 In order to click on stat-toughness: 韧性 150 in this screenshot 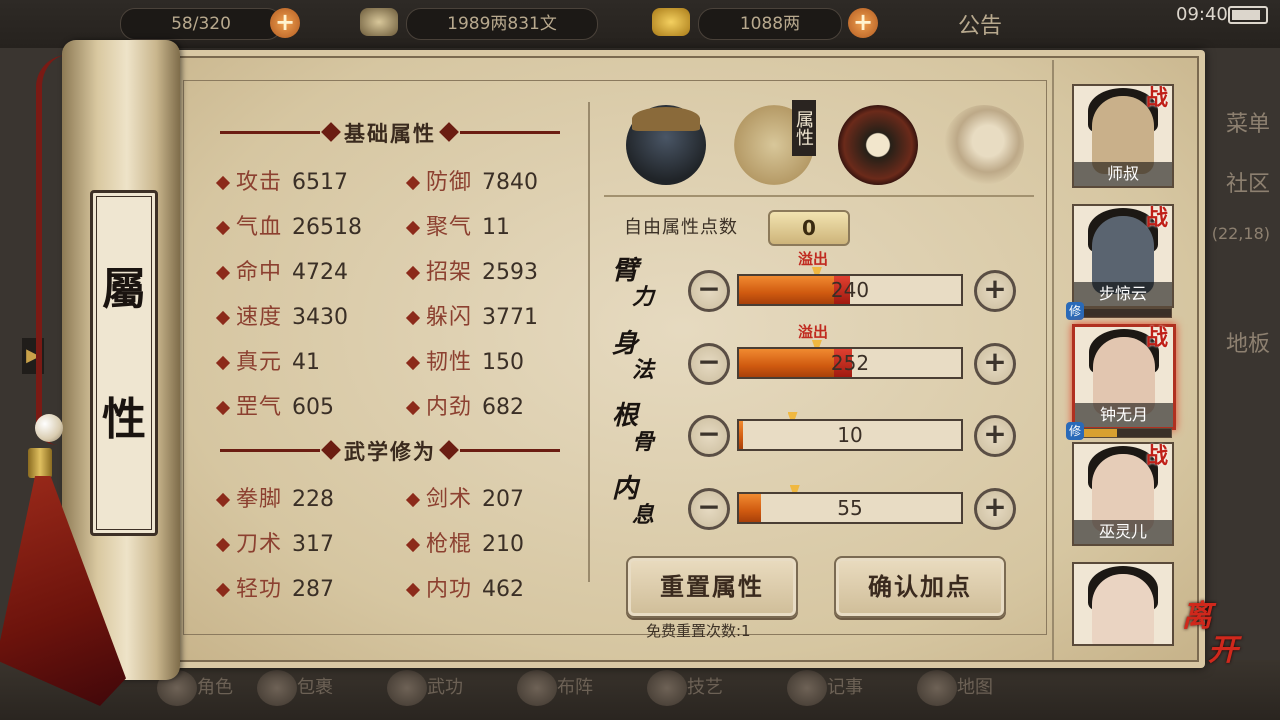, I will do `click(464, 361)`.